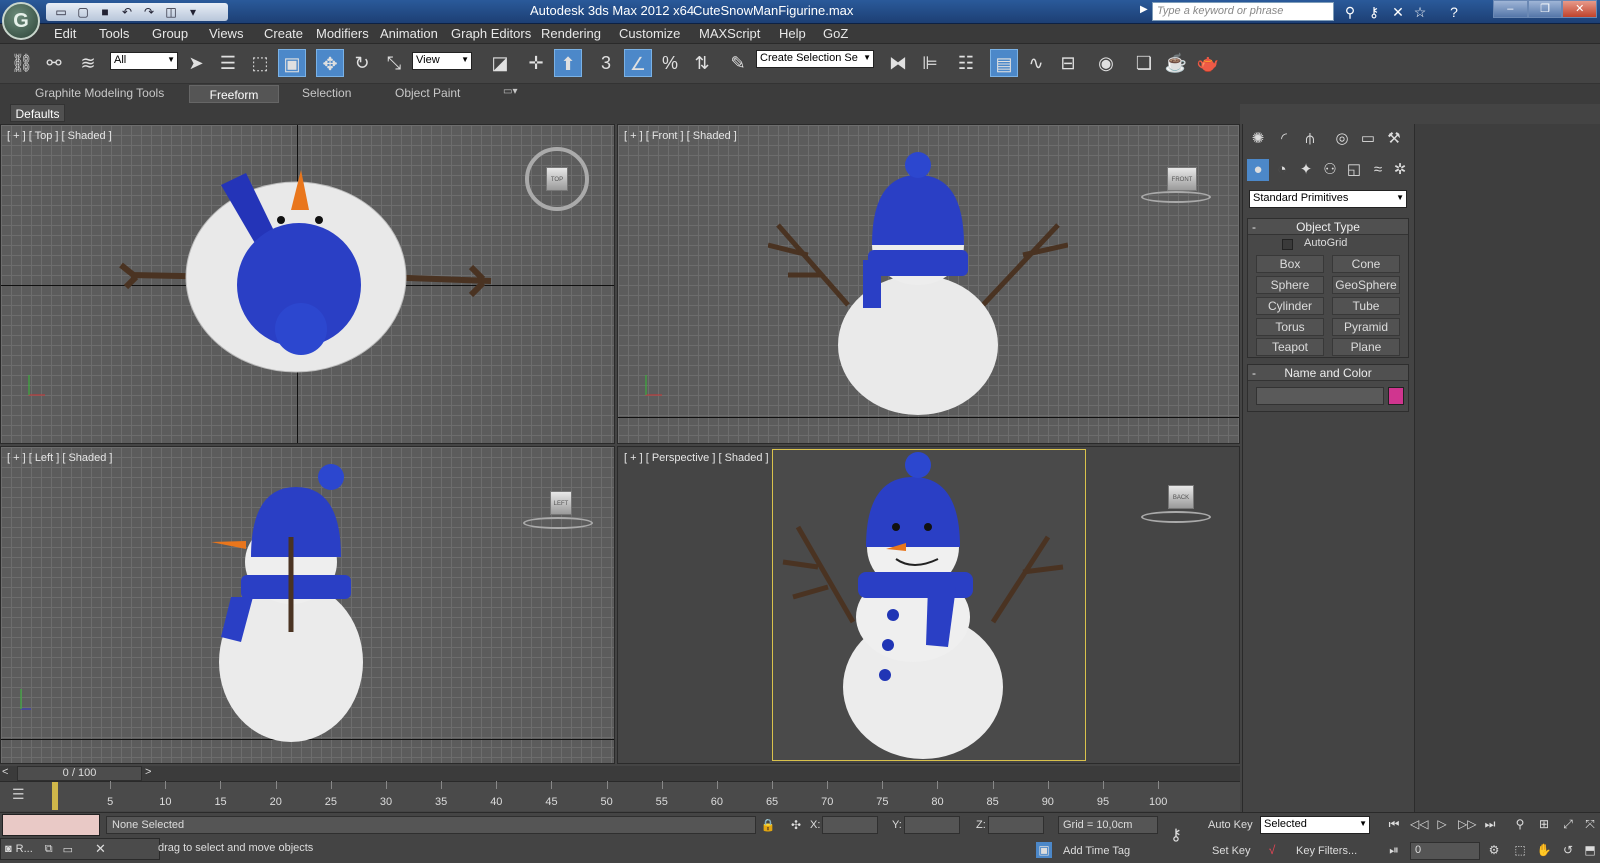 The height and width of the screenshot is (863, 1600). Describe the element at coordinates (1544, 824) in the screenshot. I see `zoom-all-icon: ⊞` at that location.